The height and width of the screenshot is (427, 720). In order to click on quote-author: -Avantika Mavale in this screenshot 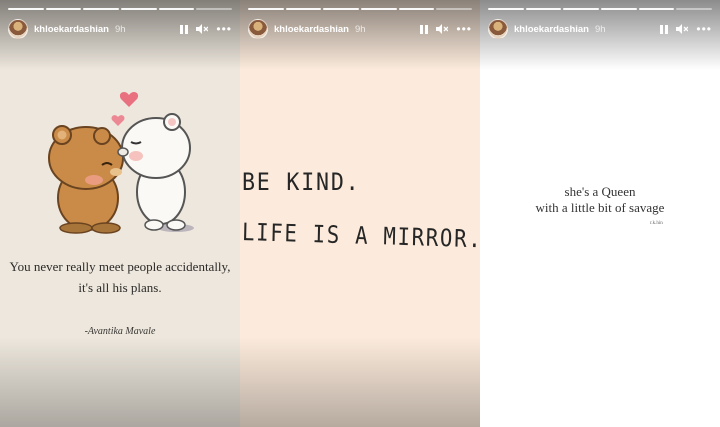, I will do `click(120, 331)`.